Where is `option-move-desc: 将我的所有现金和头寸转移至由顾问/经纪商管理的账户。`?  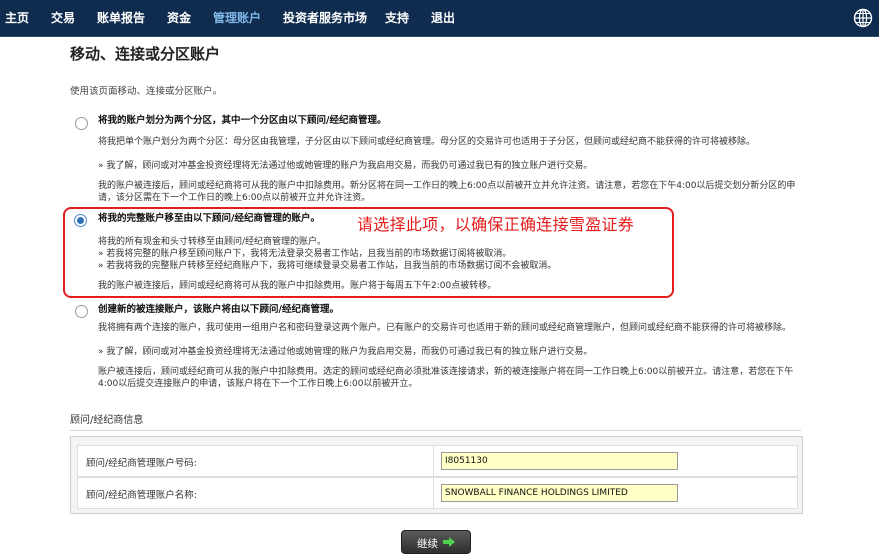
option-move-desc: 将我的所有现金和头寸转移至由顾问/经纪商管理的账户。 is located at coordinates (212, 242).